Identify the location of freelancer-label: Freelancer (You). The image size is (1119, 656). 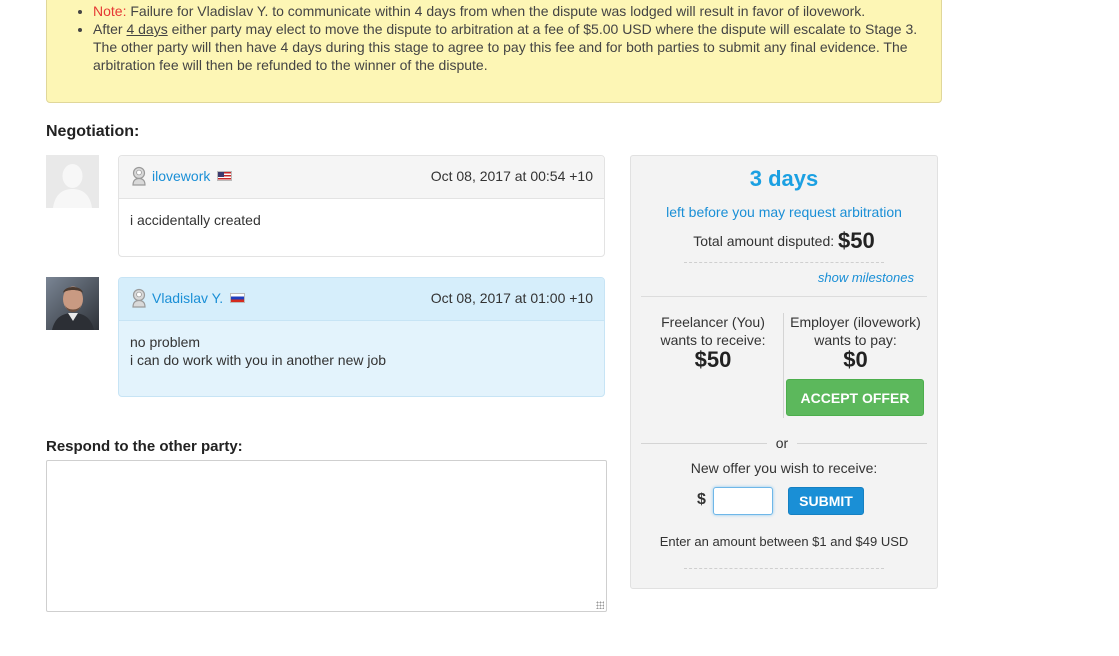
(713, 322).